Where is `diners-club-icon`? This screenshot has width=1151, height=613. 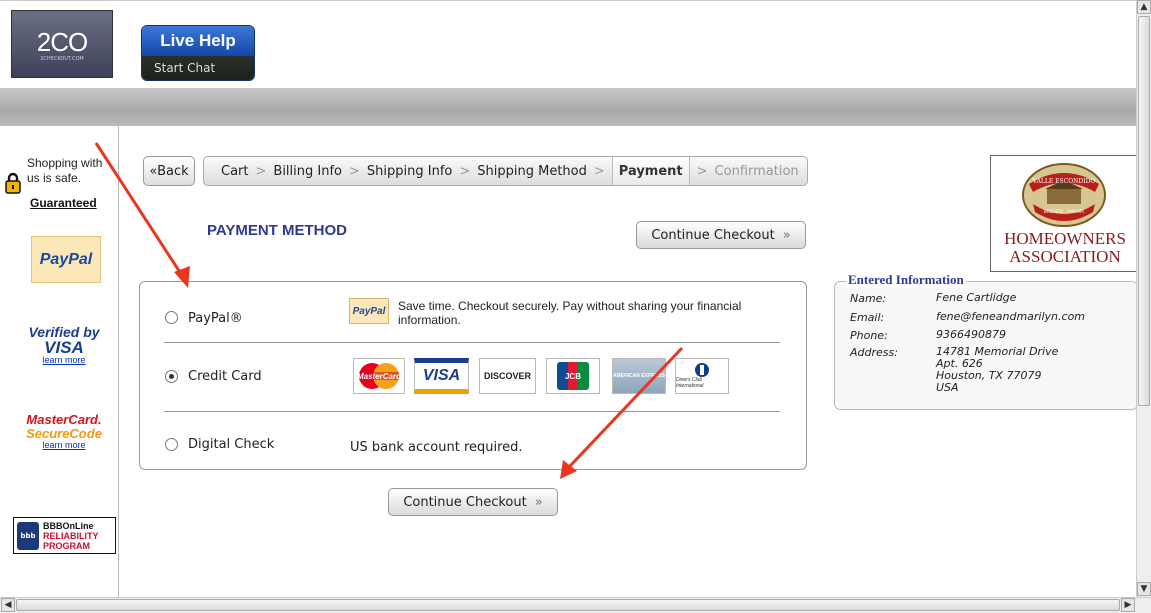
diners-club-icon is located at coordinates (702, 370).